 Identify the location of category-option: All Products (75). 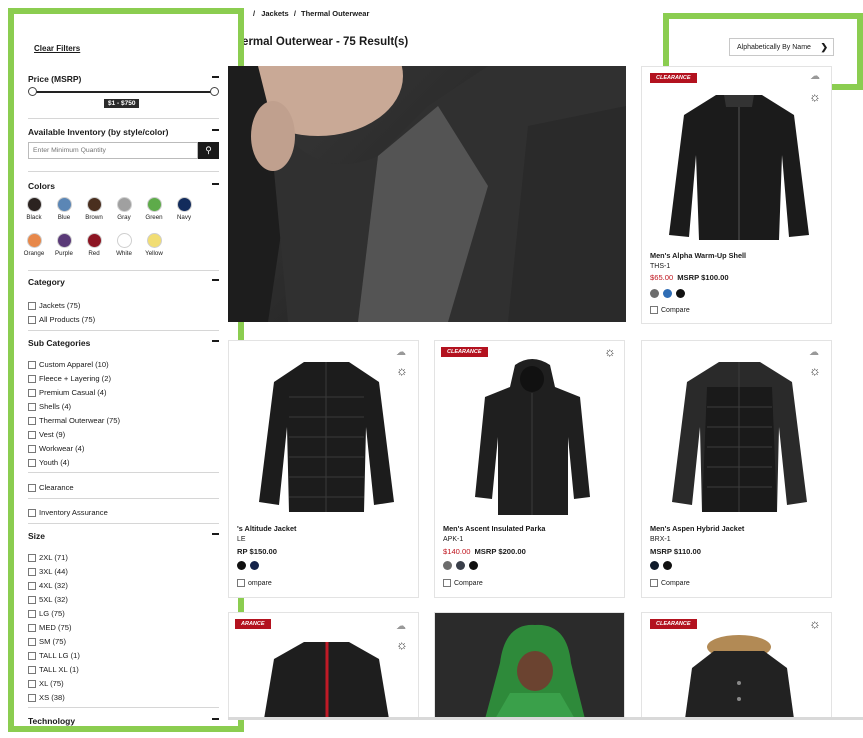
(61, 319).